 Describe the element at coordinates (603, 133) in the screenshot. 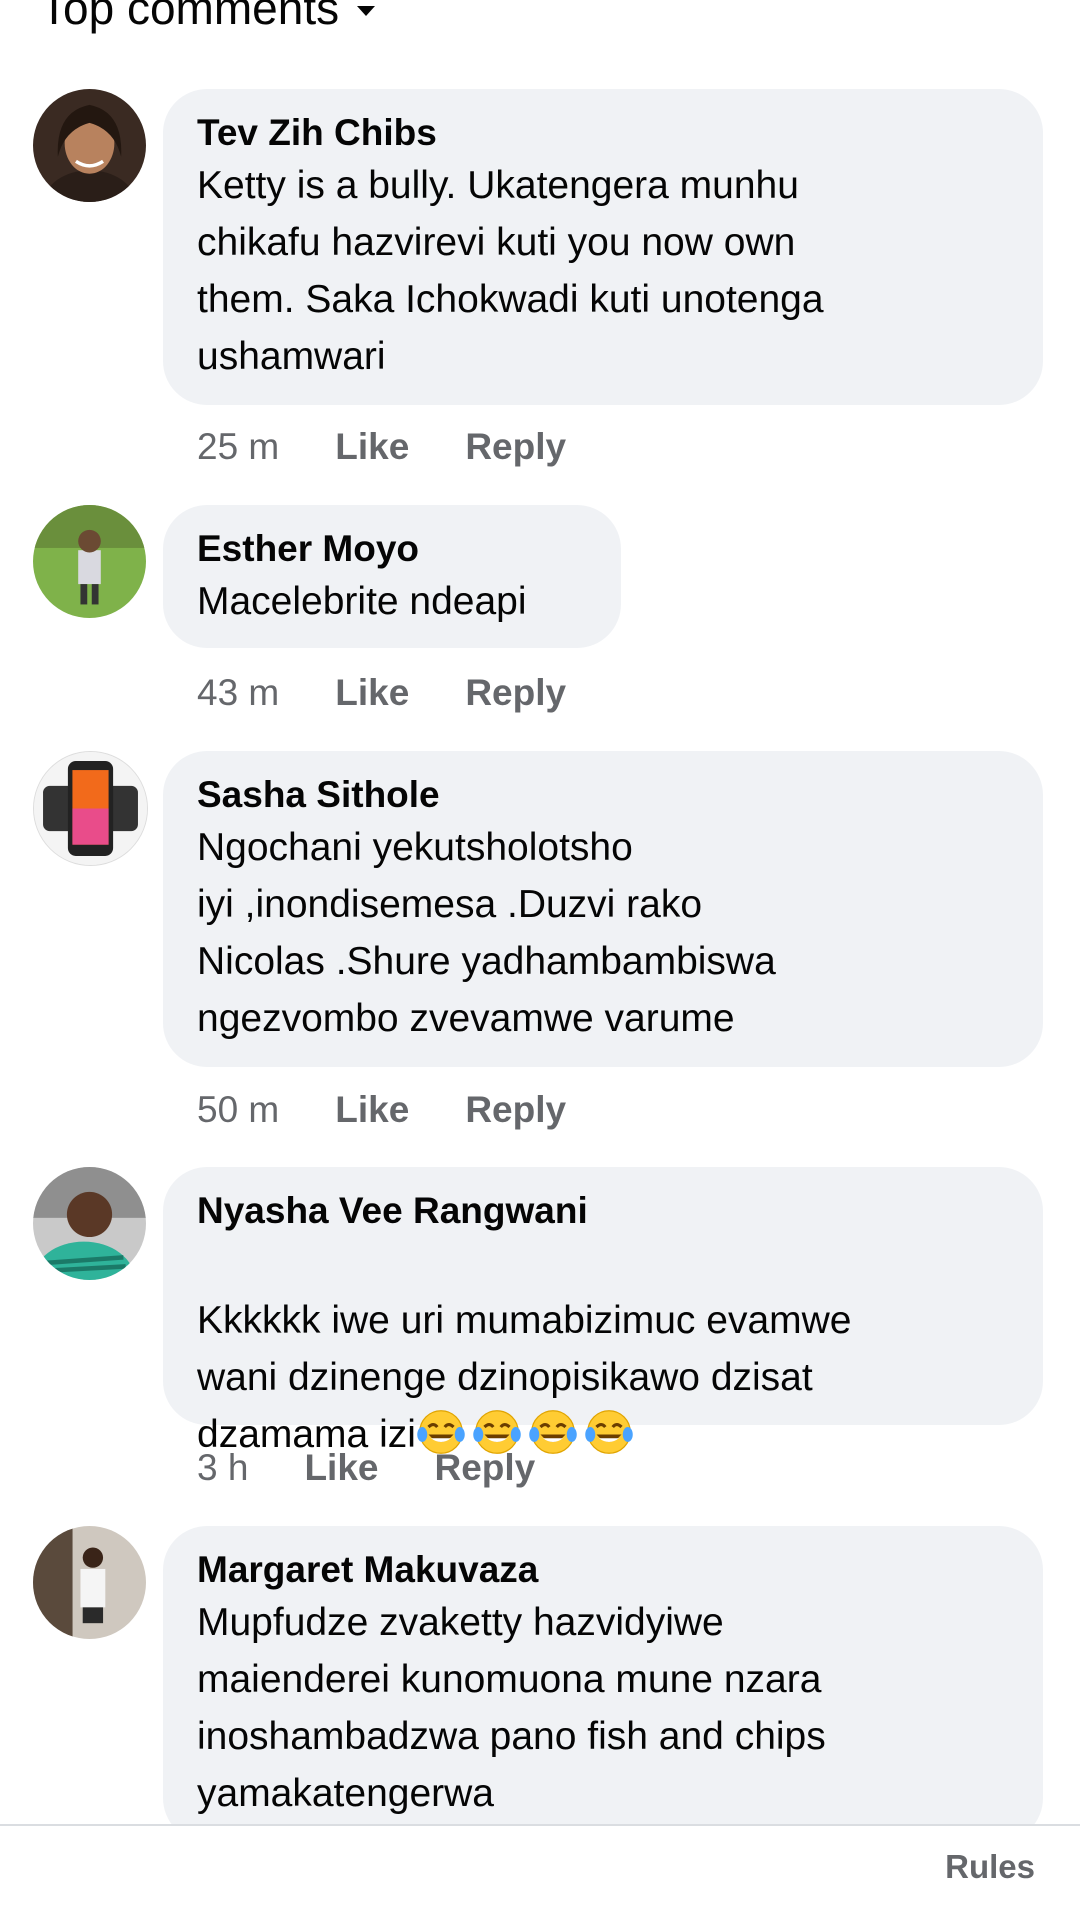

I see `comment-author: Tev Zih Chibs` at that location.